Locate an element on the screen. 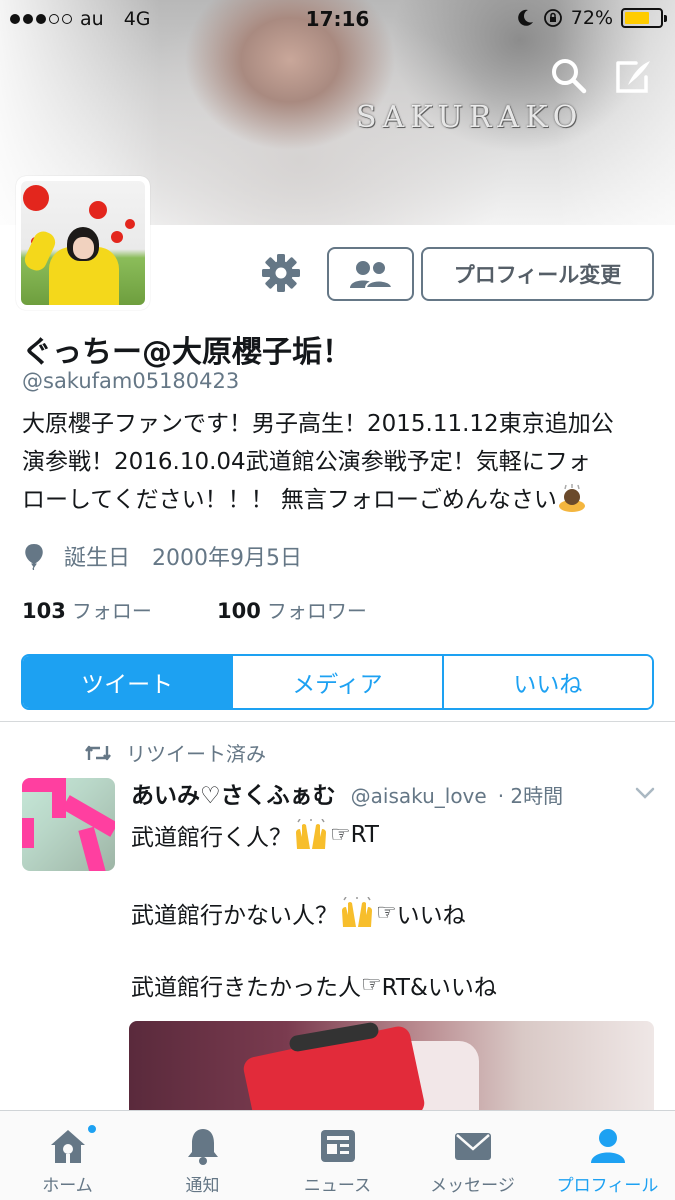  battery-percent: 72% is located at coordinates (591, 18).